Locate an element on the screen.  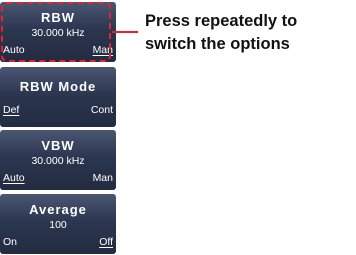
softkey-rbw-mode-option-cont: Cont is located at coordinates (101, 110).